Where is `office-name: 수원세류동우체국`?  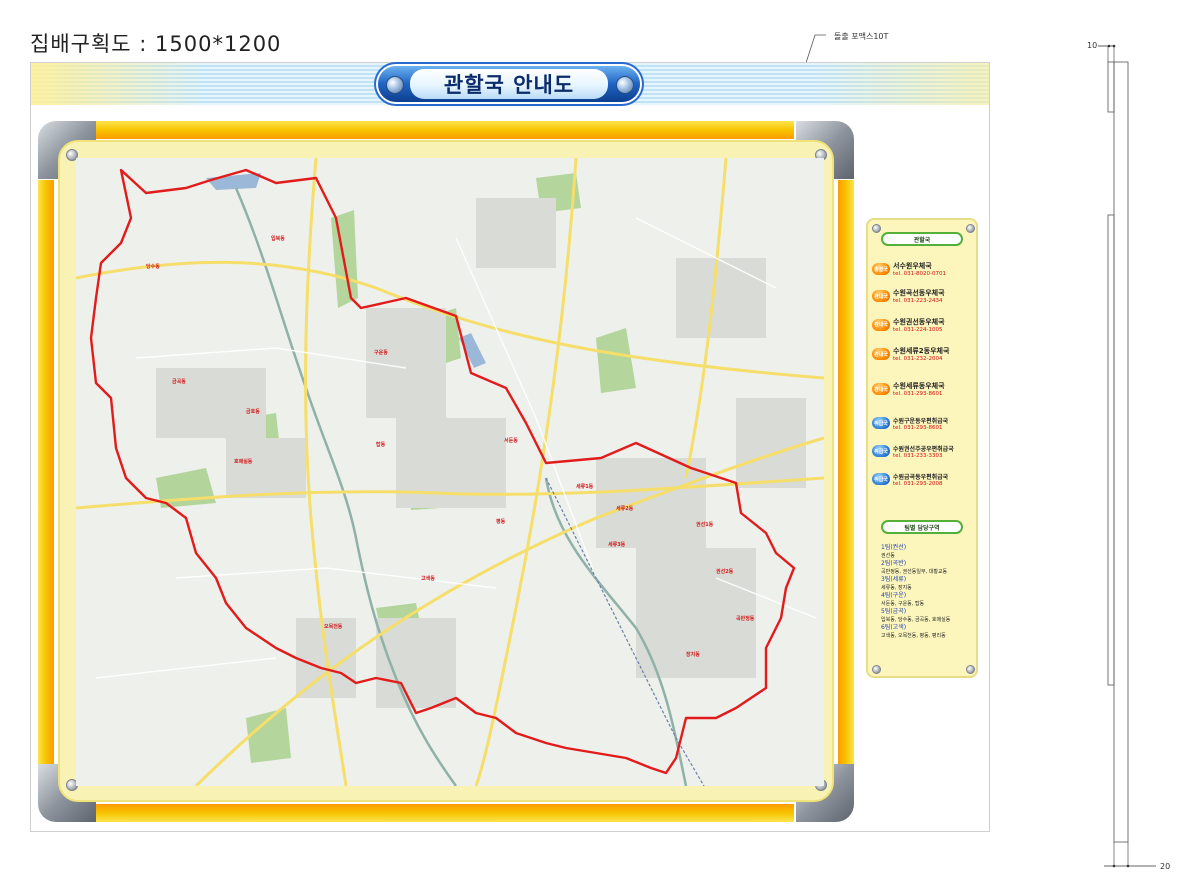 office-name: 수원세류동우체국 is located at coordinates (919, 386).